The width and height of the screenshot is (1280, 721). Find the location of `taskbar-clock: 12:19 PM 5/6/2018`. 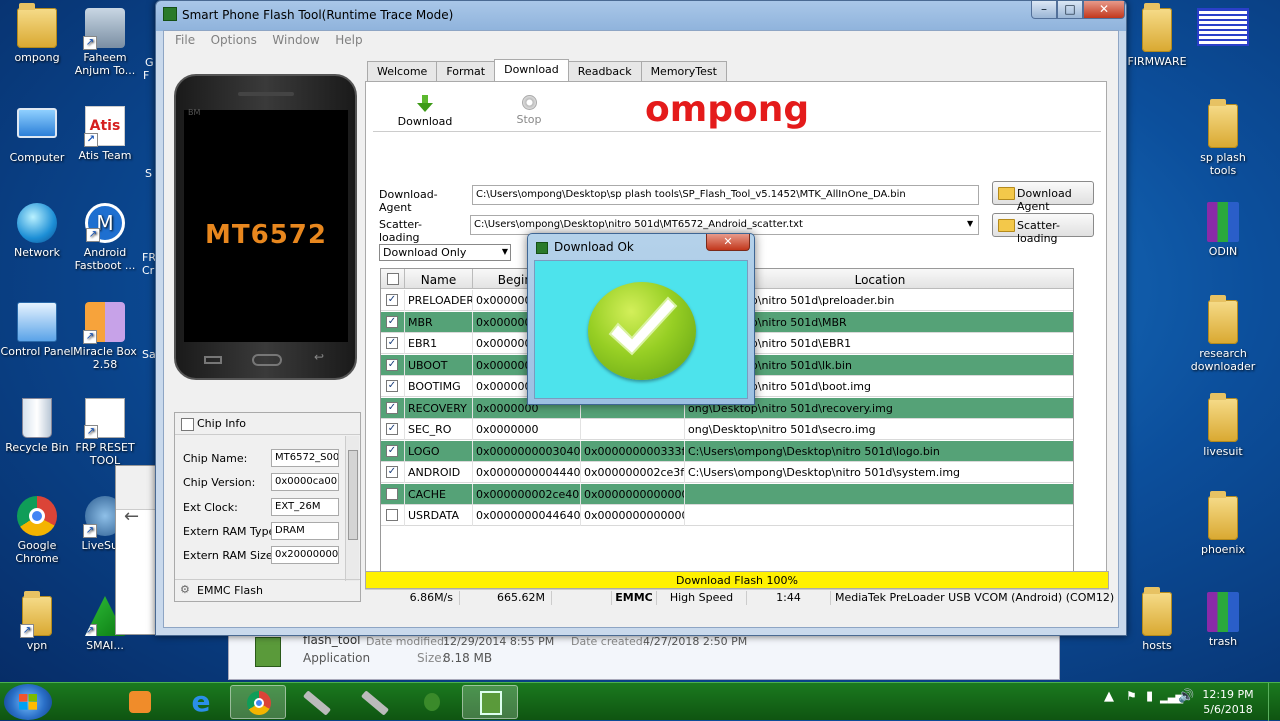

taskbar-clock: 12:19 PM 5/6/2018 is located at coordinates (1228, 702).